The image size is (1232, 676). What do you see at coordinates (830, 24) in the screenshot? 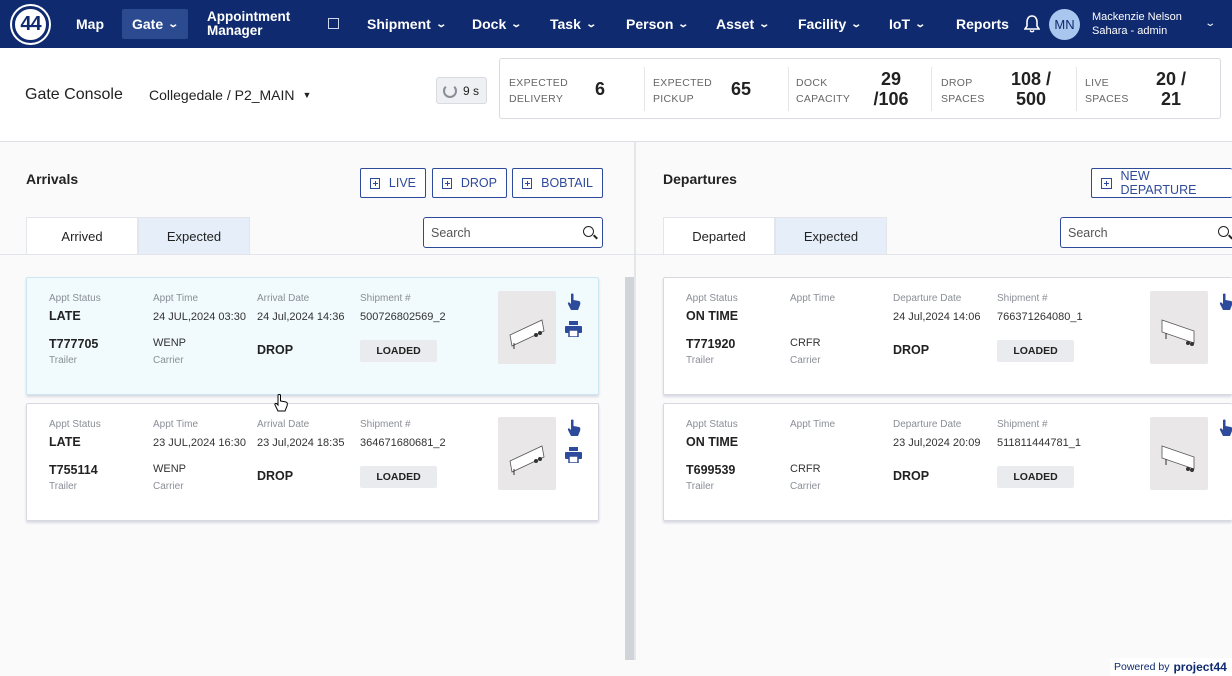
I see `nav-facility: Facility ⌄` at bounding box center [830, 24].